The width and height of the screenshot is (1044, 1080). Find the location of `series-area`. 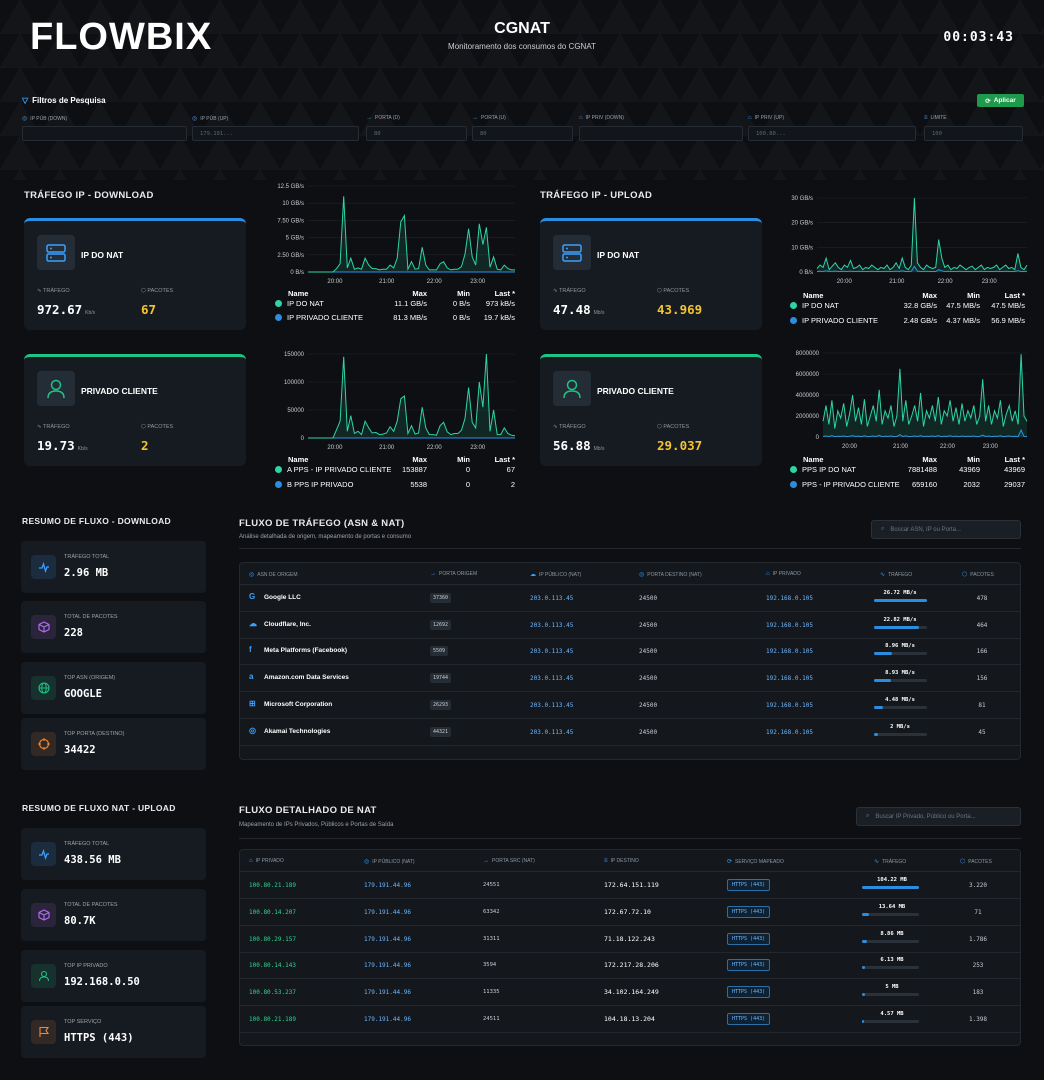

series-area is located at coordinates (925, 395).